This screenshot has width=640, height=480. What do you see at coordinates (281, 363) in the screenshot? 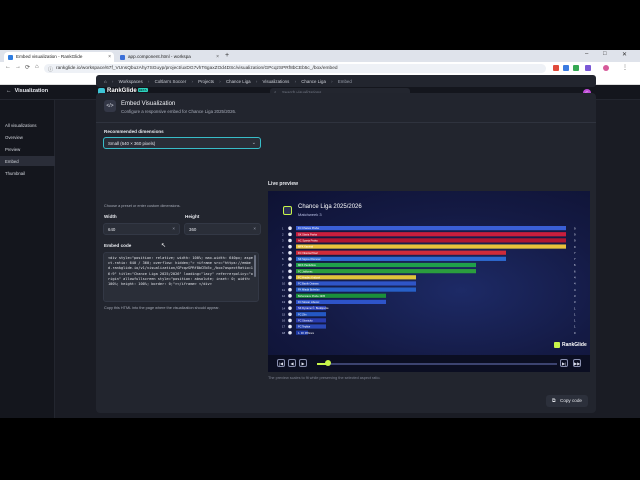
I see `first-frame-button: |◀` at bounding box center [281, 363].